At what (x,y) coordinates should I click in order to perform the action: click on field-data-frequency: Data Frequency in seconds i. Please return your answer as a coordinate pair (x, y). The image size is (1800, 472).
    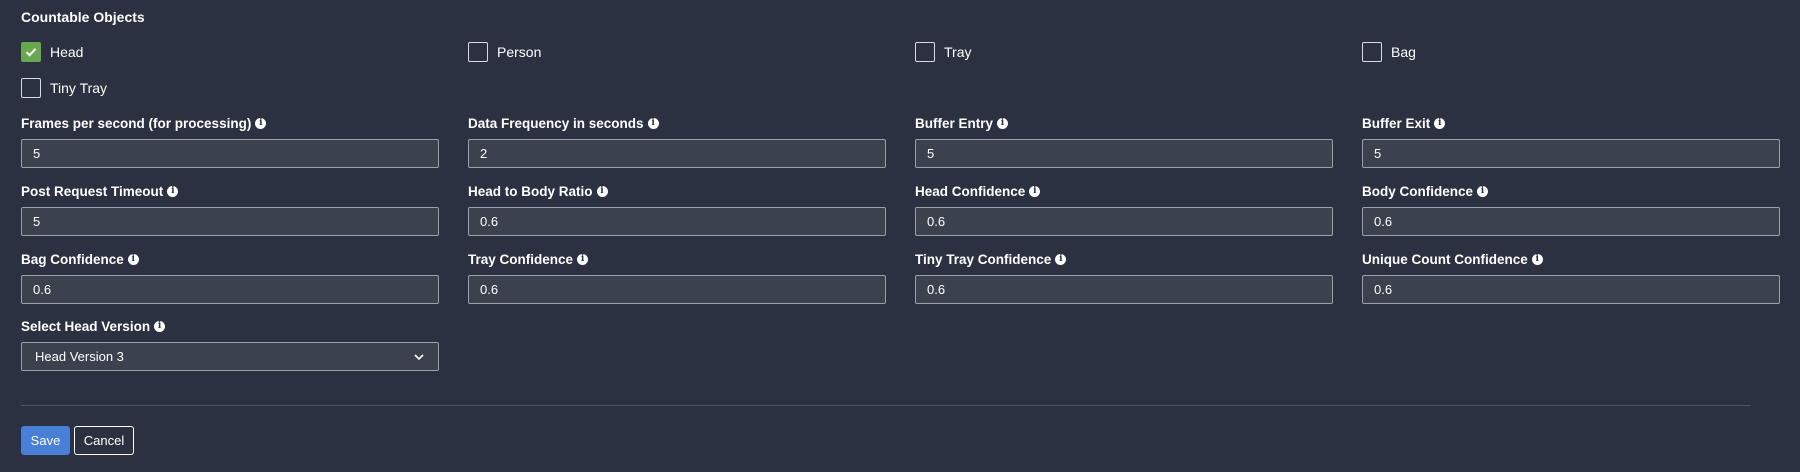
    Looking at the image, I should click on (677, 141).